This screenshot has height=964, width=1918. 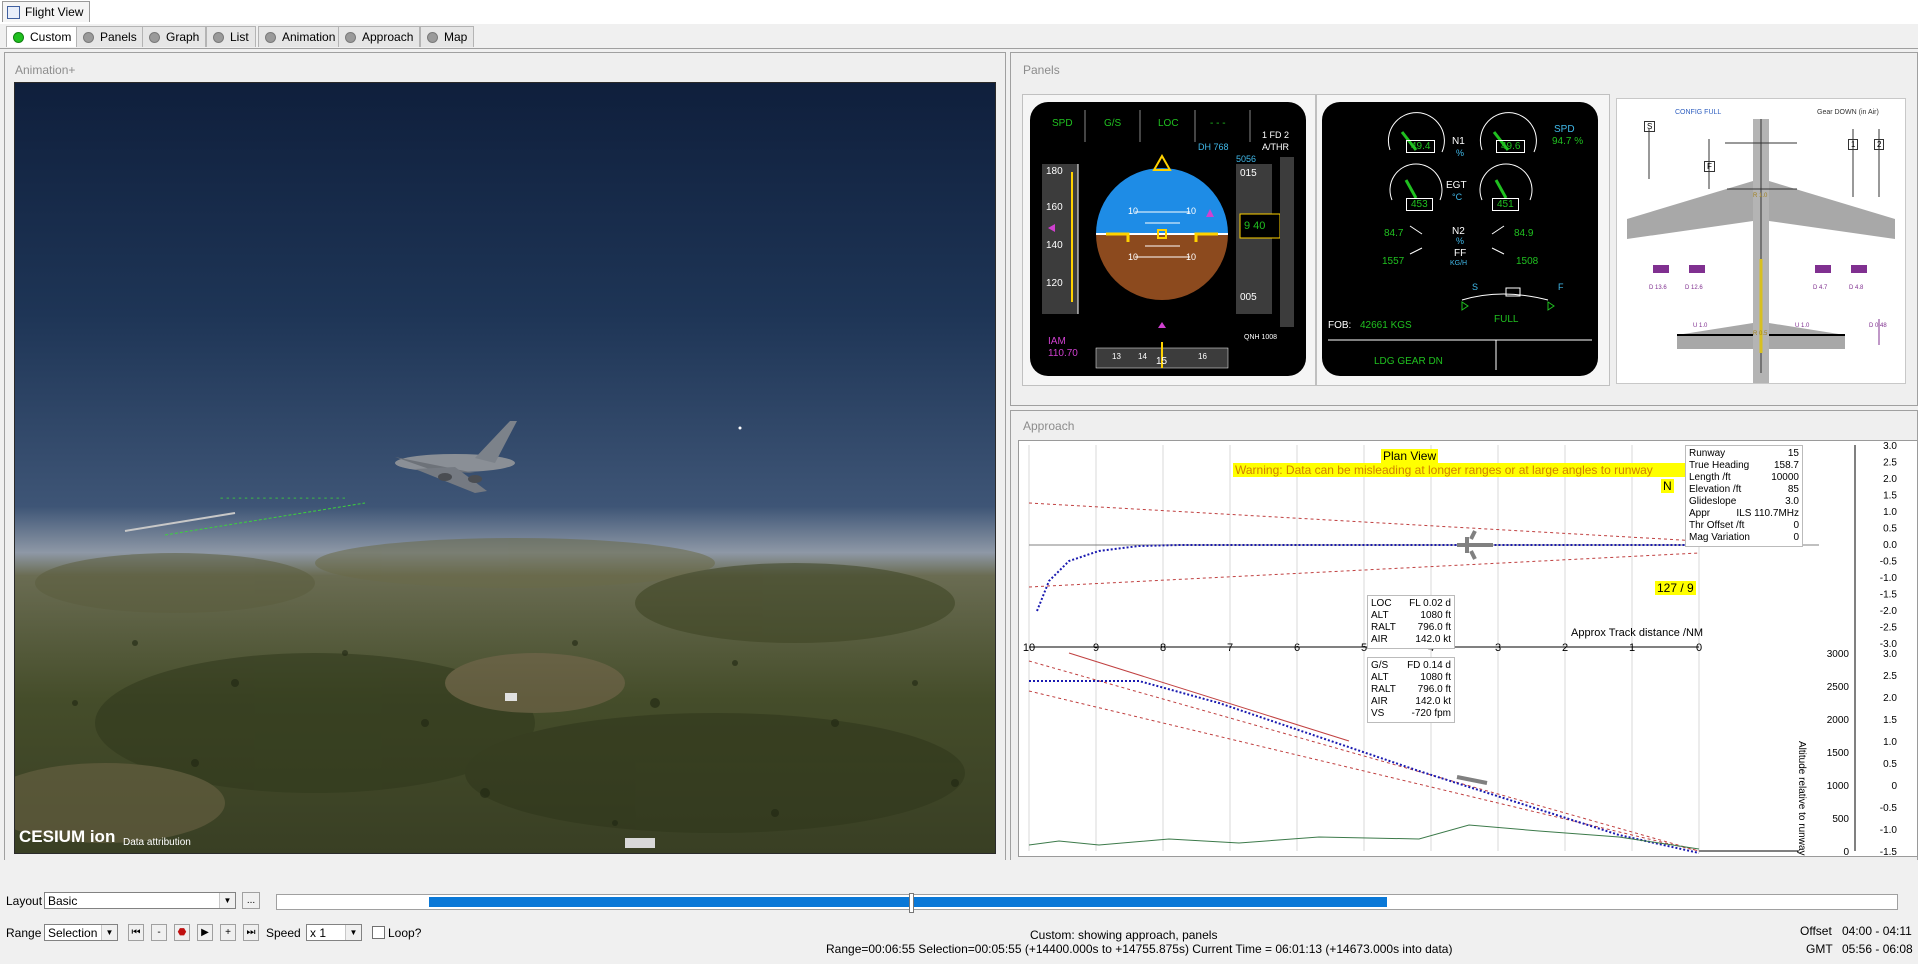 I want to click on window-icon, so click(x=13, y=12).